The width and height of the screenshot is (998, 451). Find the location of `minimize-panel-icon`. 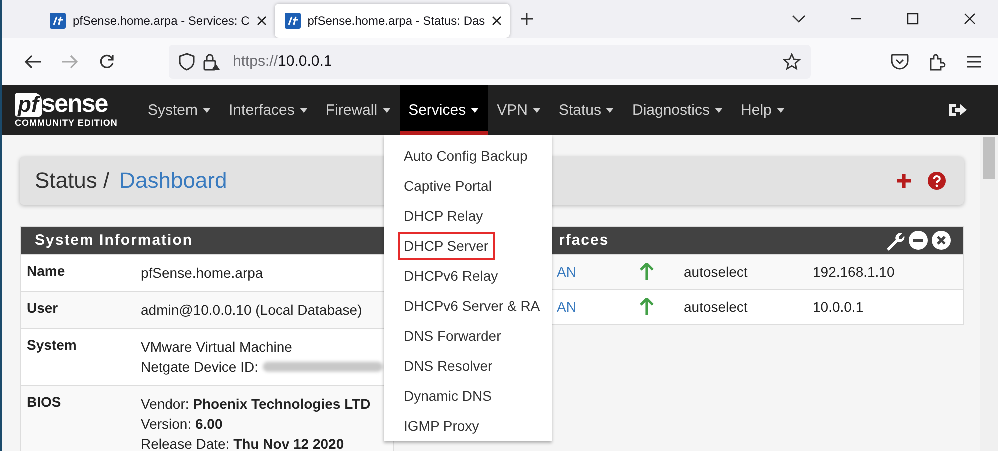

minimize-panel-icon is located at coordinates (918, 240).